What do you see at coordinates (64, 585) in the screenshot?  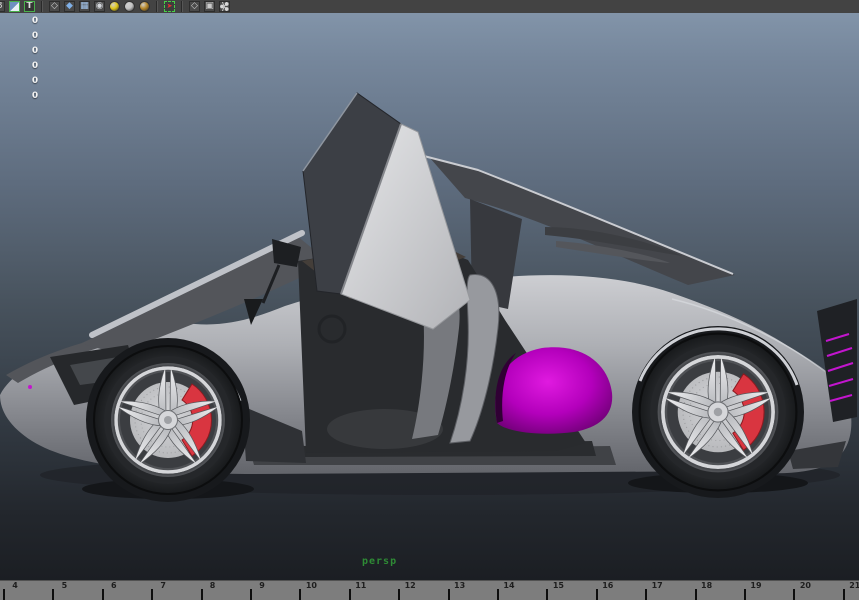 I see `frame-number: 5` at bounding box center [64, 585].